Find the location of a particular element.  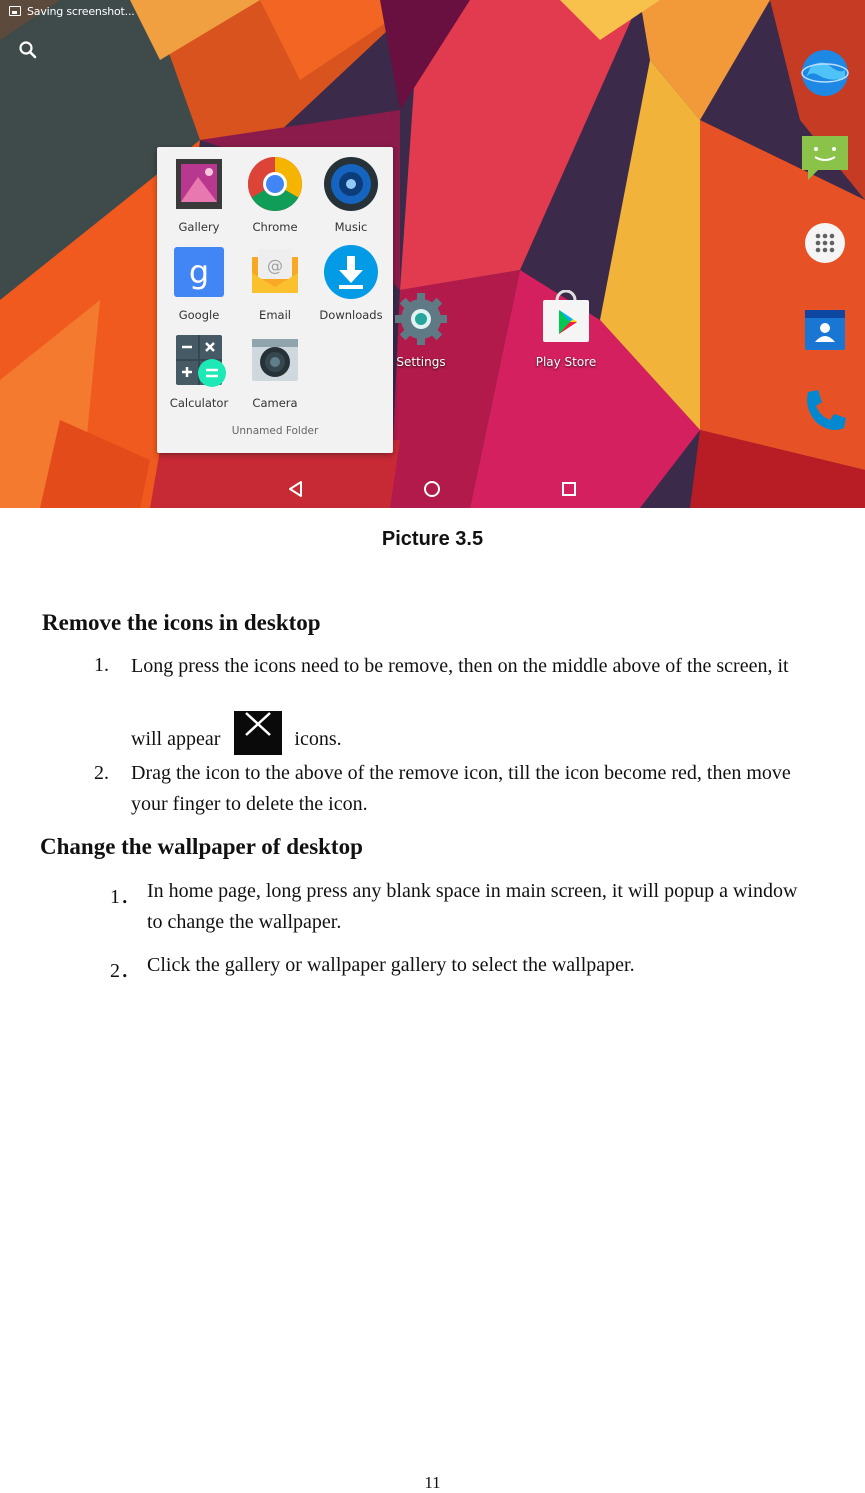

folder-app-camera: Camera is located at coordinates (275, 370).